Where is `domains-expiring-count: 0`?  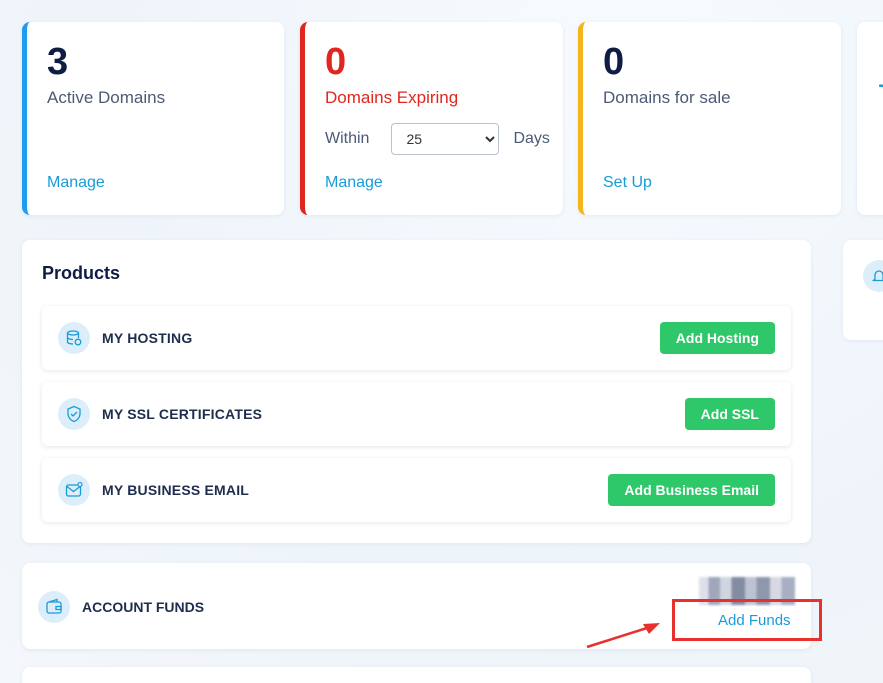
domains-expiring-count: 0 is located at coordinates (336, 62).